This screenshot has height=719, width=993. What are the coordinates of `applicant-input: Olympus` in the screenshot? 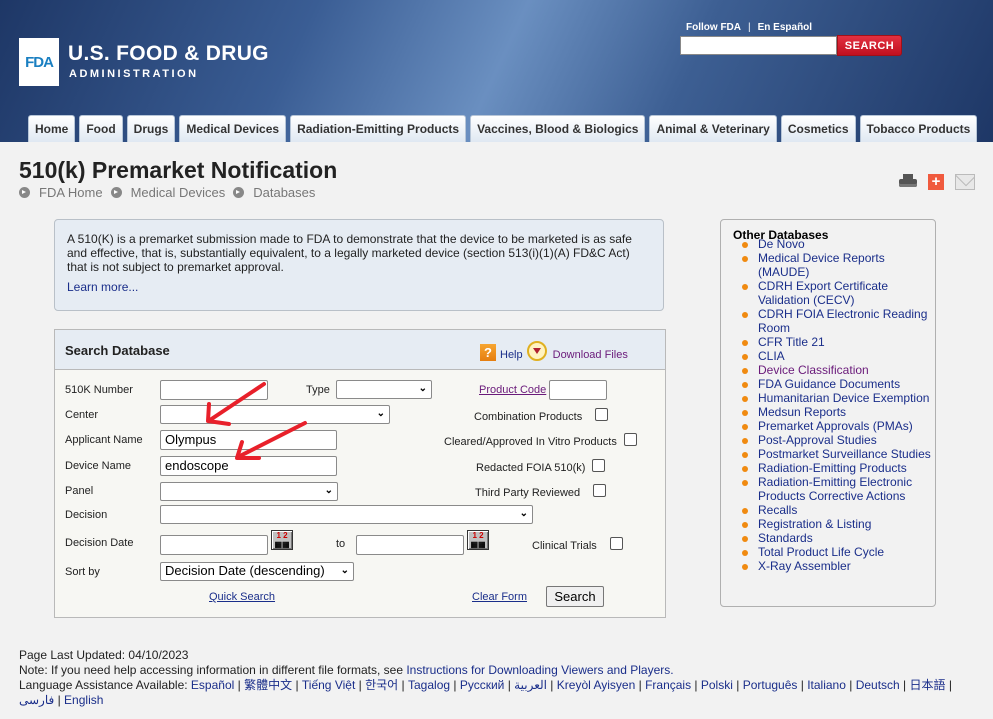 It's located at (248, 440).